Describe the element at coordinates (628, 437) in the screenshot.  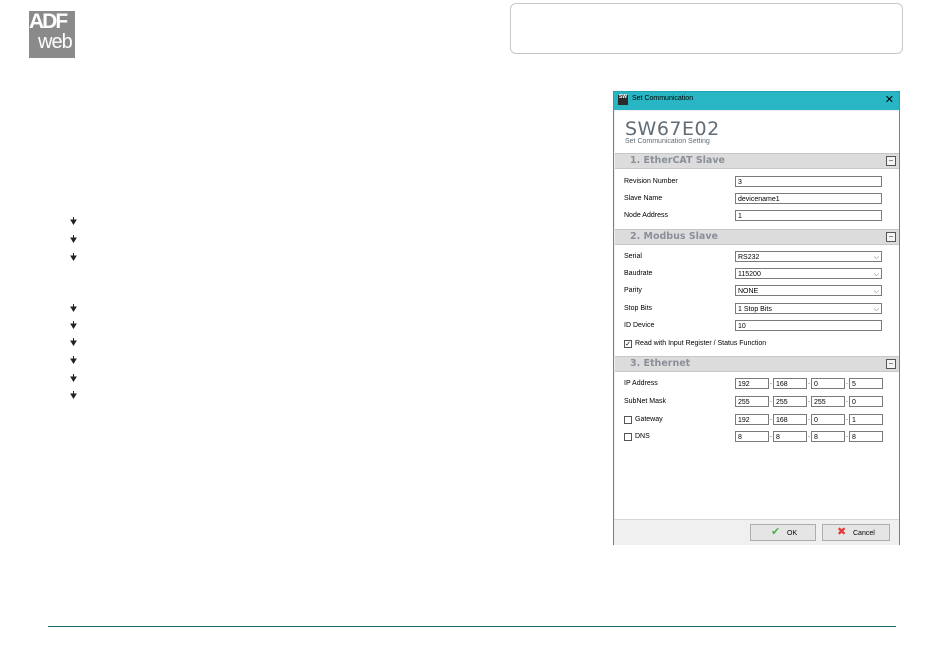
I see `dns-checkbox` at that location.